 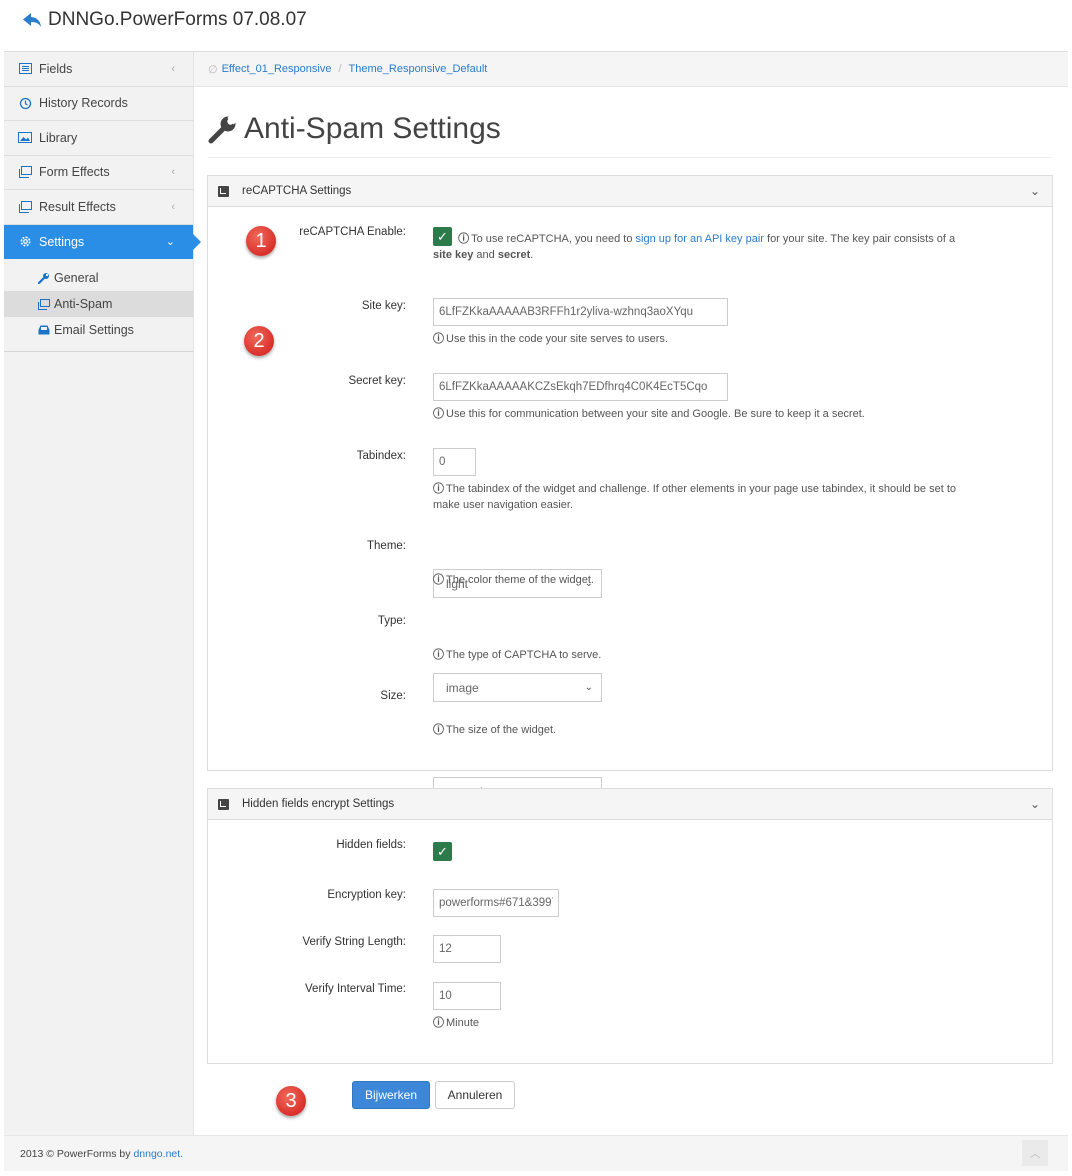 What do you see at coordinates (462, 687) in the screenshot?
I see `select-value: image` at bounding box center [462, 687].